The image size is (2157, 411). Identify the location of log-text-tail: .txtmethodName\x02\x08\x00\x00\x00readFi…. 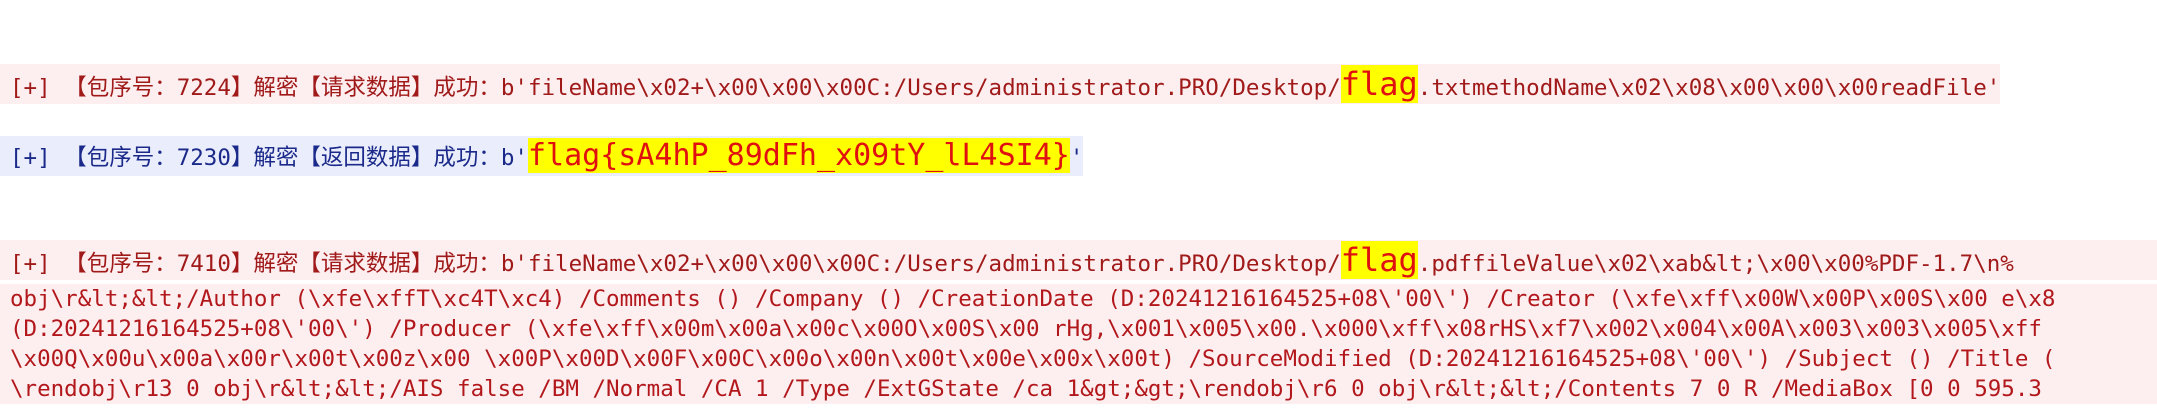
(1709, 88).